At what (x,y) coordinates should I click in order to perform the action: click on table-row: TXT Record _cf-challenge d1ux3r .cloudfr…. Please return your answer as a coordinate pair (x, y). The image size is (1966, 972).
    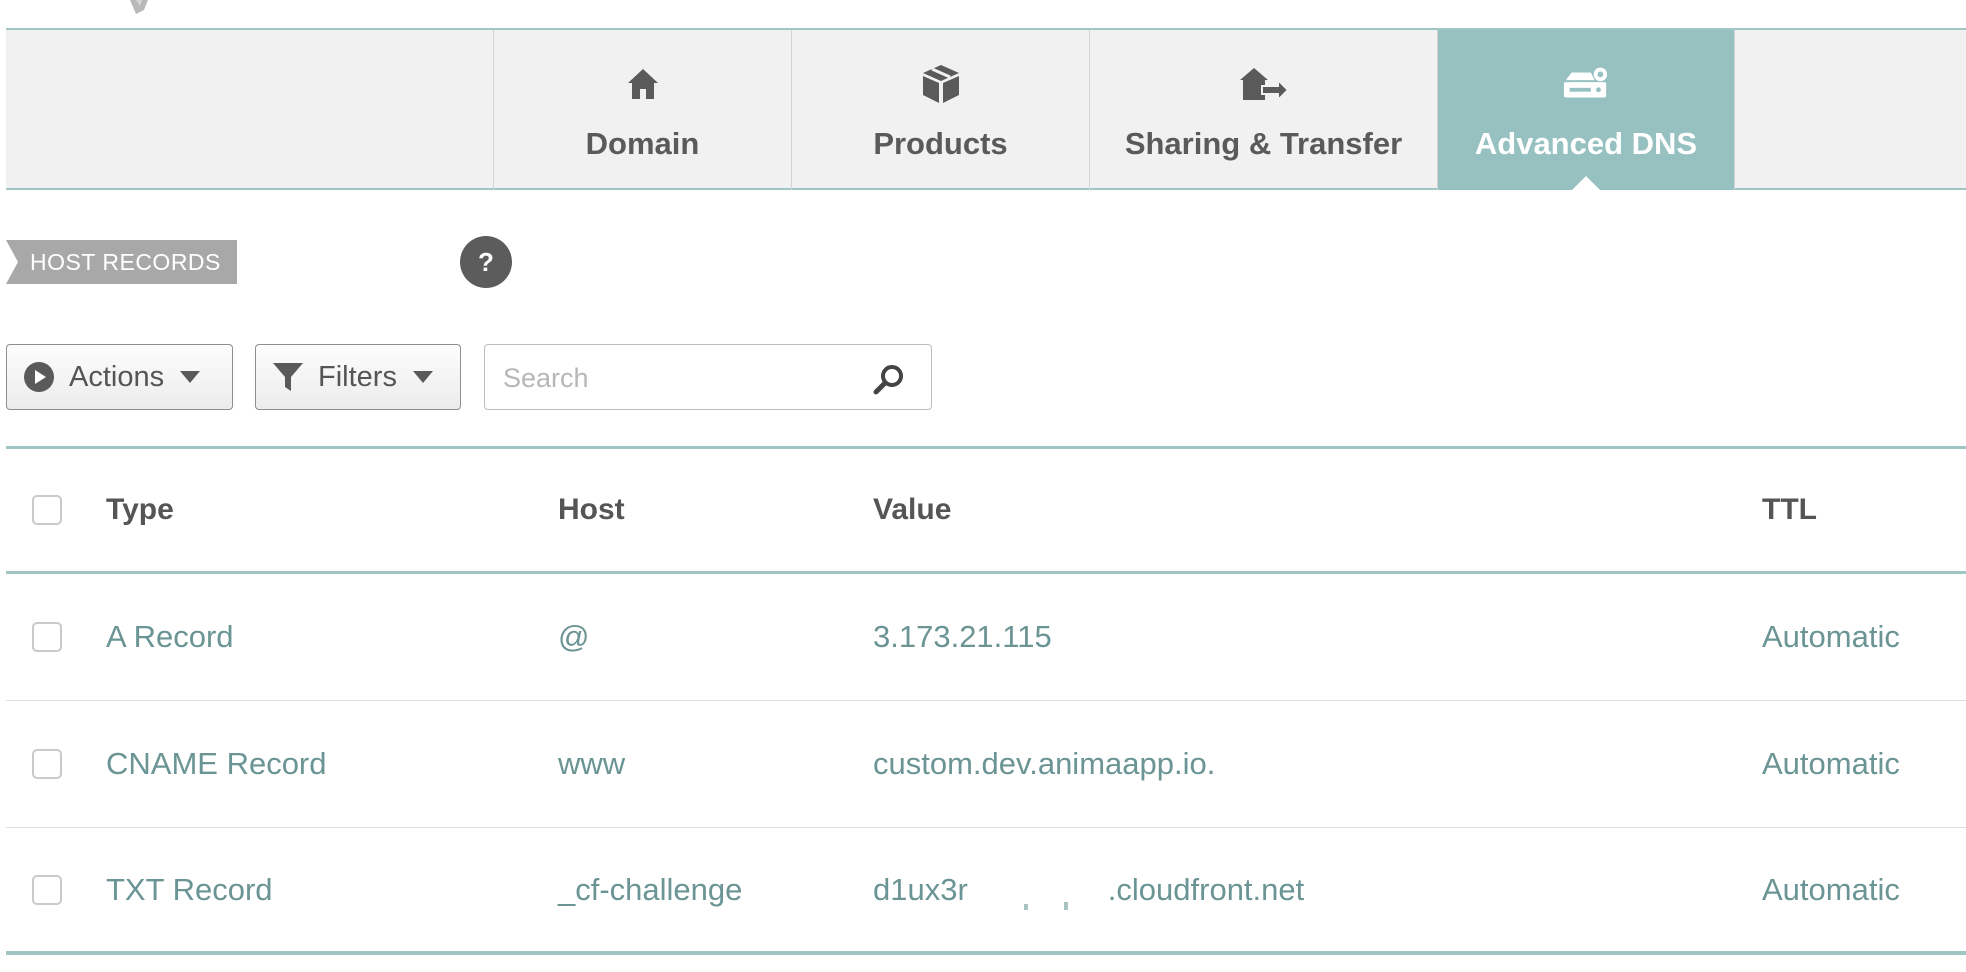
    Looking at the image, I should click on (986, 891).